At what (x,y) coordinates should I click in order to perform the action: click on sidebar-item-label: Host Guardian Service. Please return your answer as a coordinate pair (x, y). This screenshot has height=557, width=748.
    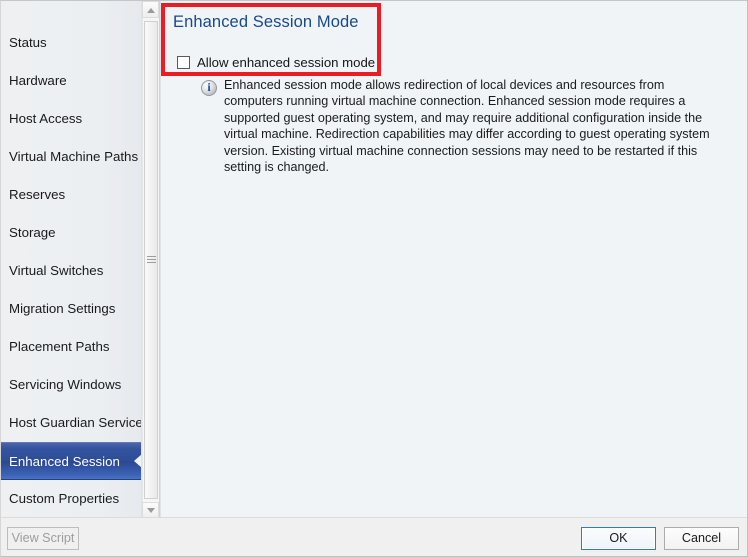
    Looking at the image, I should click on (75, 422).